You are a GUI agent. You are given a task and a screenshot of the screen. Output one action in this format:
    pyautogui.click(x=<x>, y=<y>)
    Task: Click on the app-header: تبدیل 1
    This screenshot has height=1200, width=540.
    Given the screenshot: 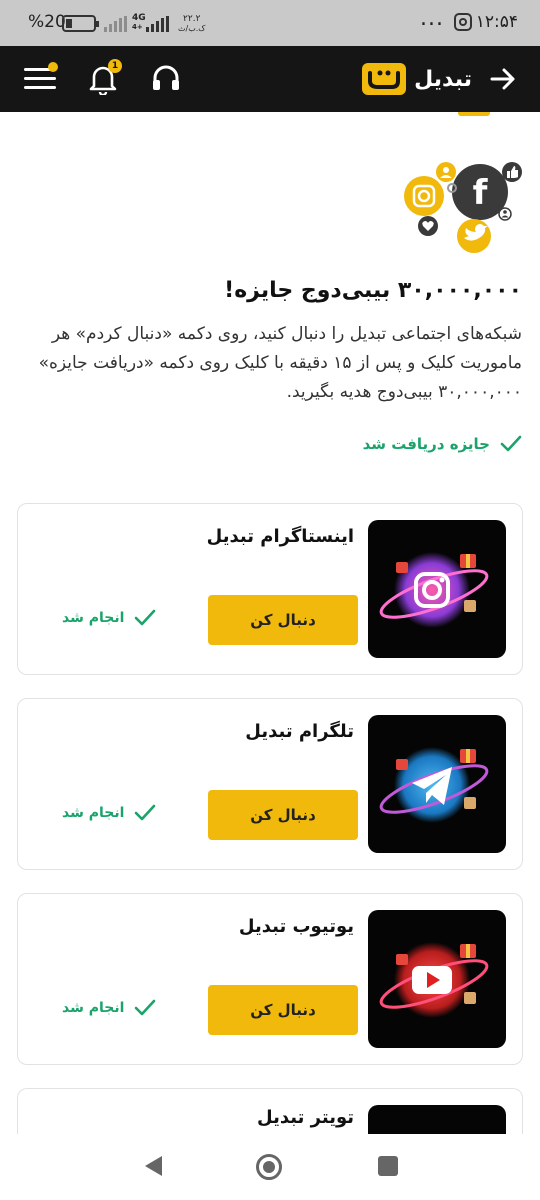 What is the action you would take?
    pyautogui.click(x=270, y=79)
    